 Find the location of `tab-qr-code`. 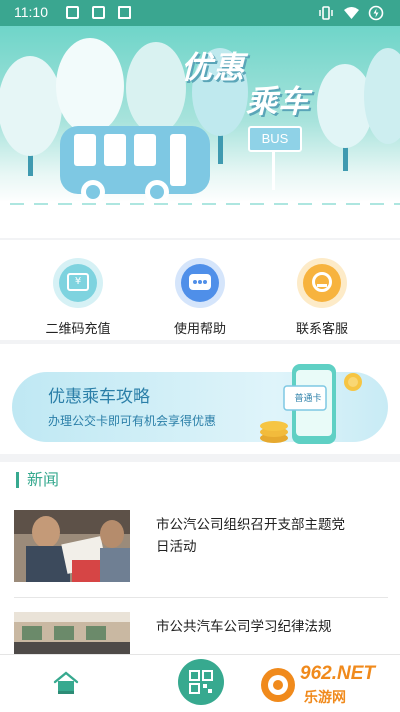

tab-qr-code is located at coordinates (201, 682).